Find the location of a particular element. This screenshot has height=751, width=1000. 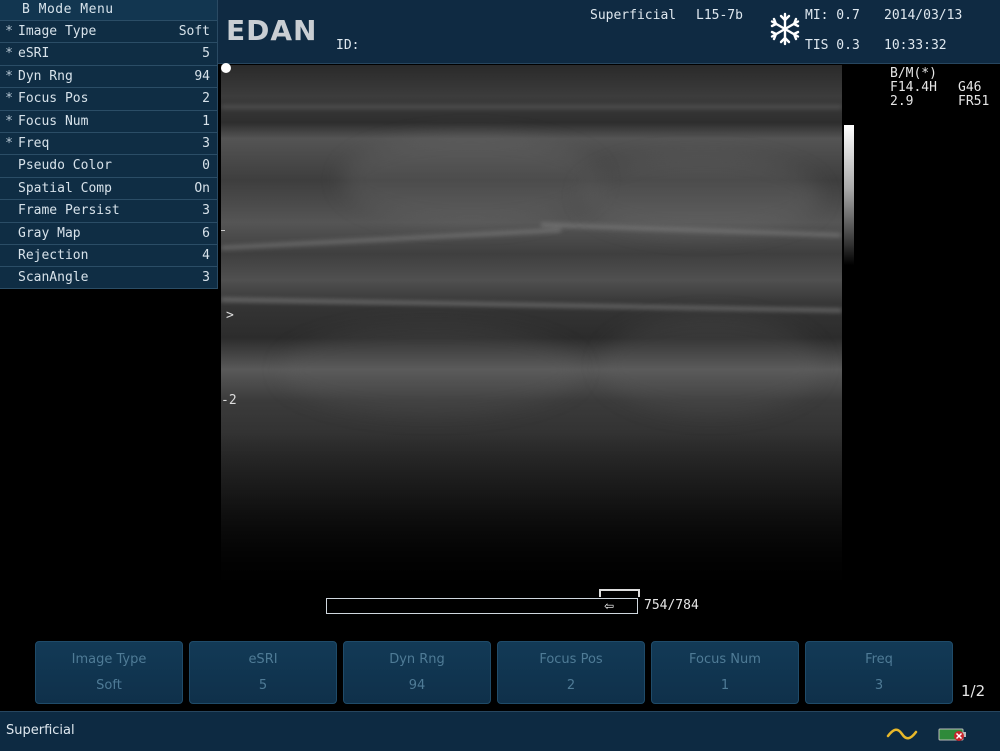

softkey-value: 5 is located at coordinates (263, 685).